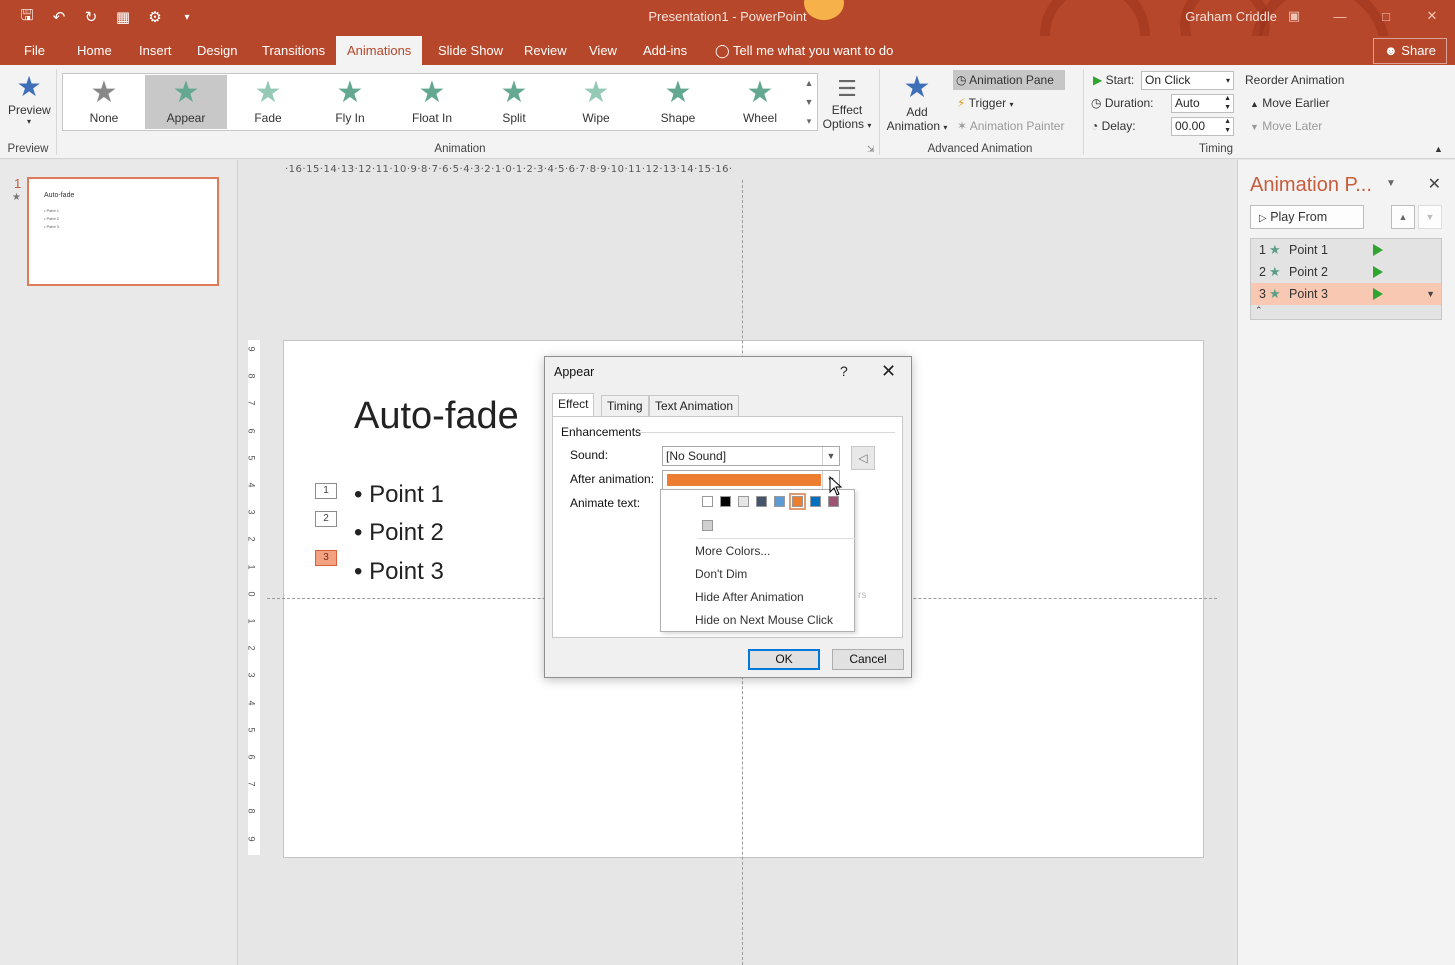 The height and width of the screenshot is (965, 1455). What do you see at coordinates (268, 102) in the screenshot?
I see `effect-fade: ★ Fade` at bounding box center [268, 102].